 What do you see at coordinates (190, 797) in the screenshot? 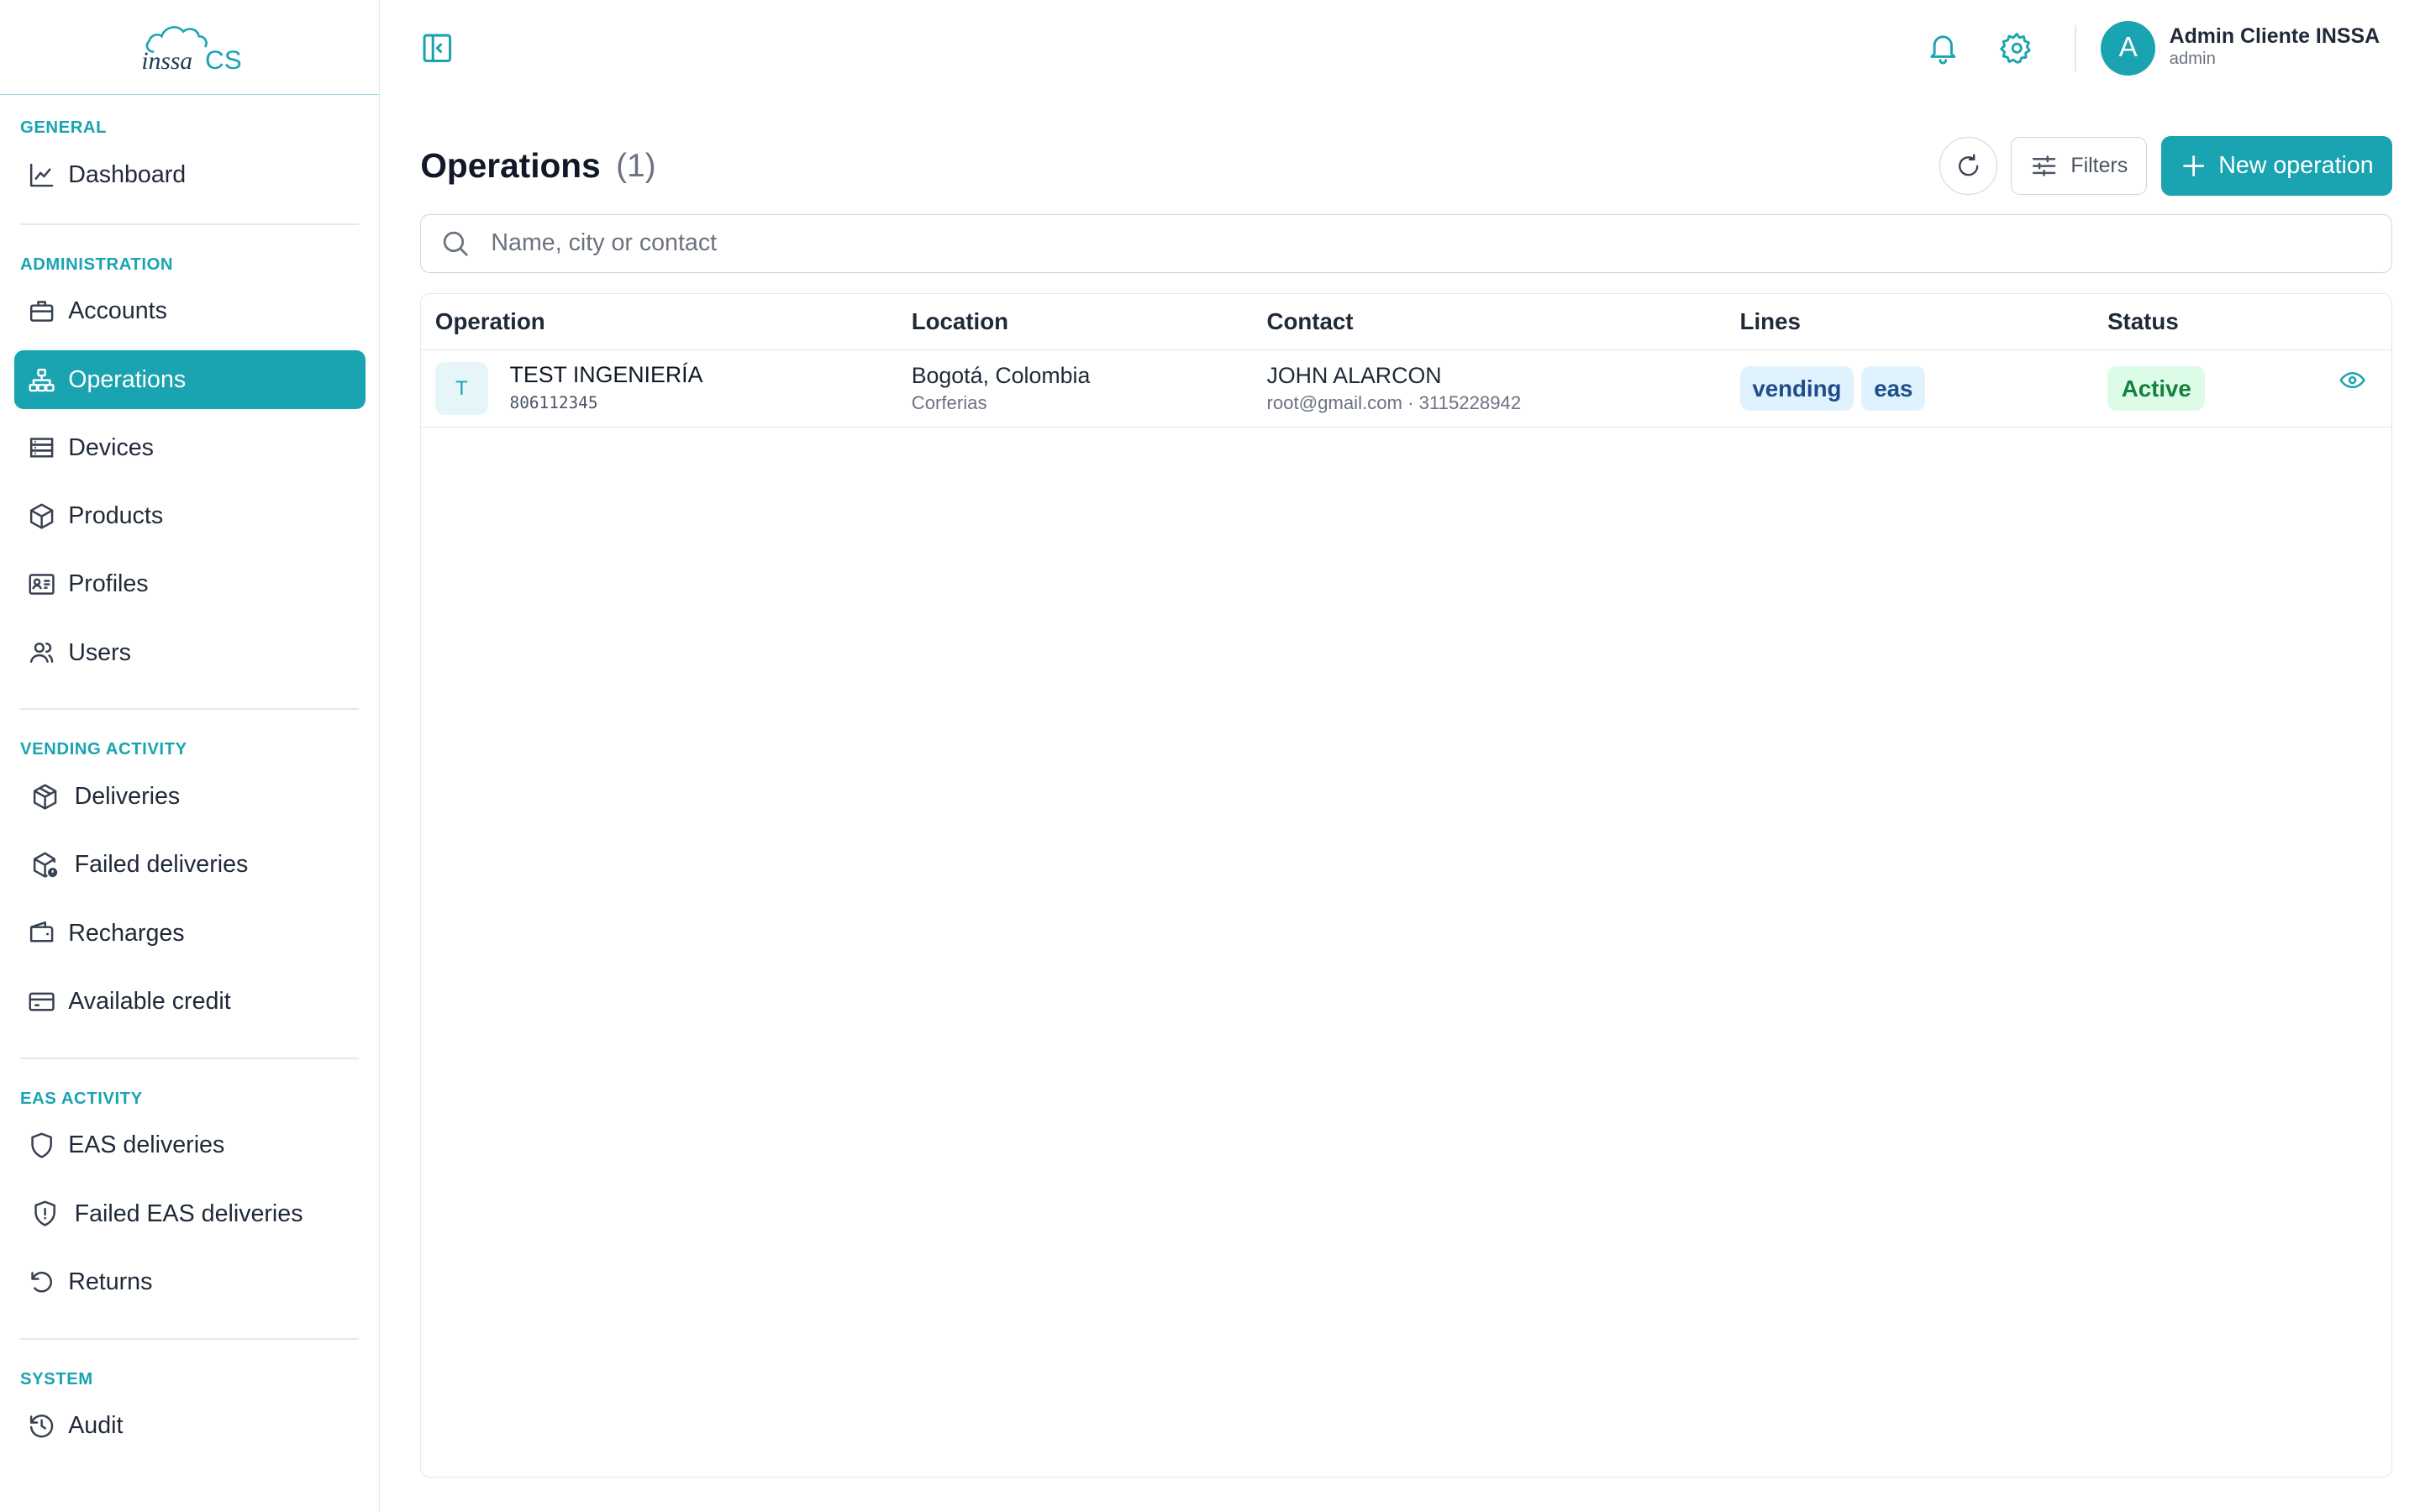
I see `sidebar-item-deliveries: Deliveries` at bounding box center [190, 797].